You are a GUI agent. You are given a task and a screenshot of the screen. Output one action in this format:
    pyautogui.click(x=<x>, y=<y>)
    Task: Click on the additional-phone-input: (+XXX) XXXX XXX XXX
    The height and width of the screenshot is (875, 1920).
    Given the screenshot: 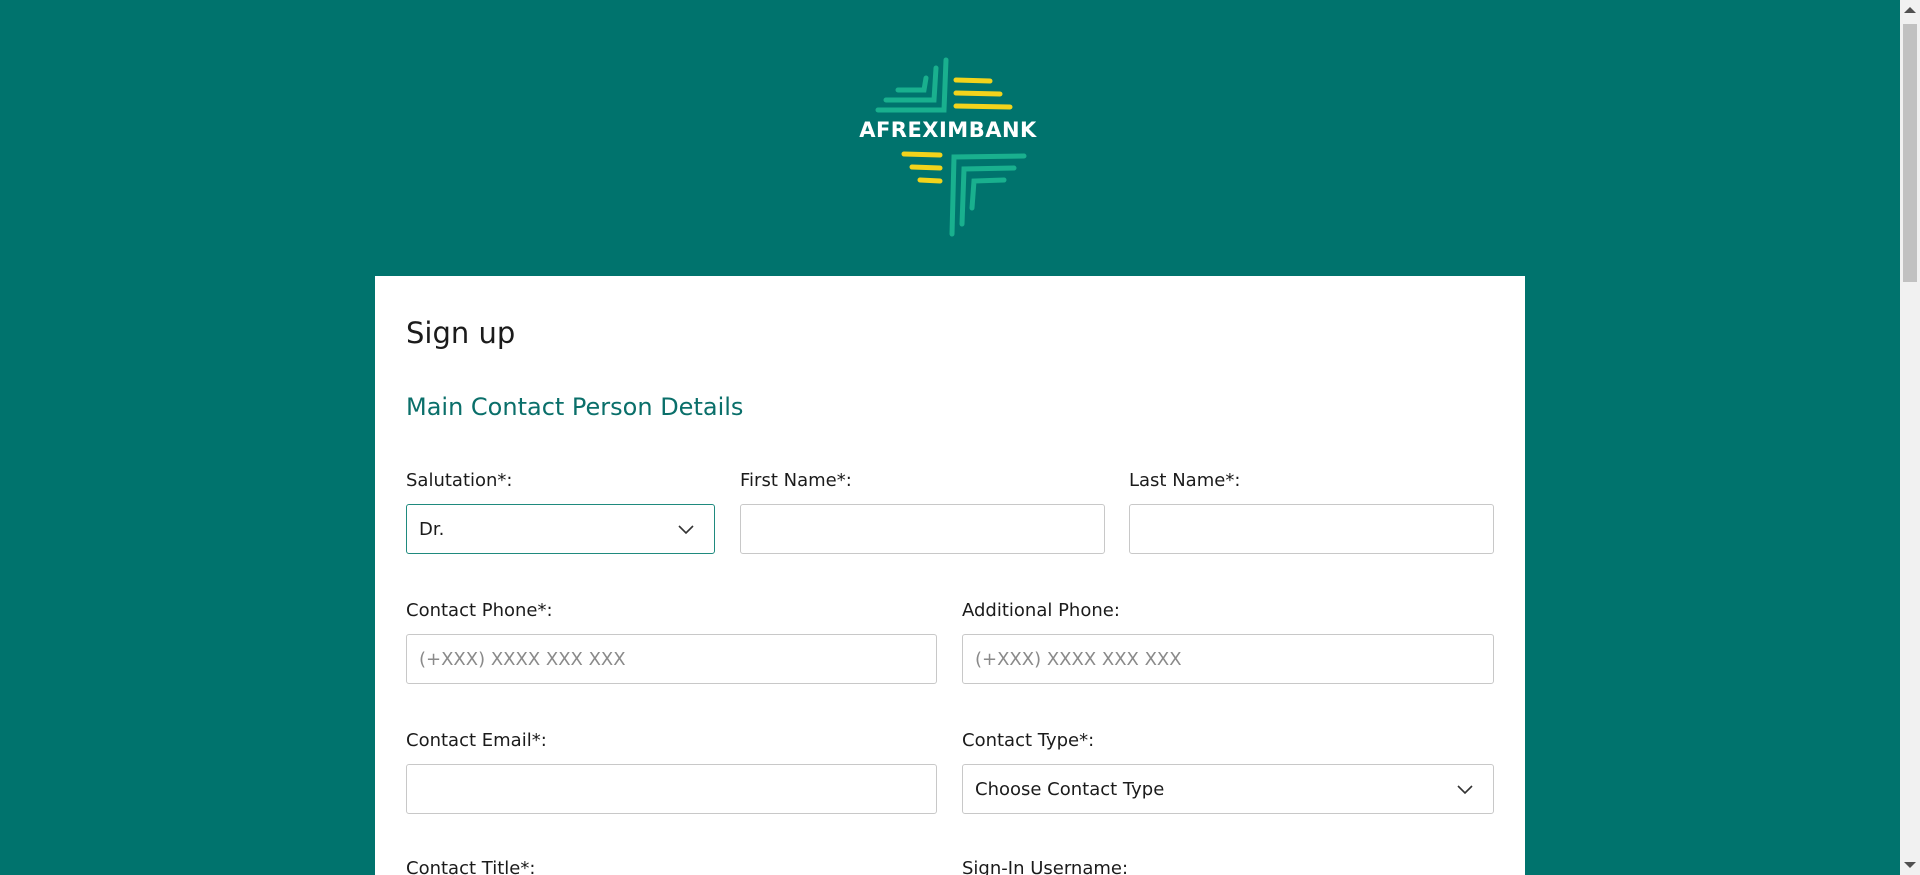 What is the action you would take?
    pyautogui.click(x=1228, y=659)
    